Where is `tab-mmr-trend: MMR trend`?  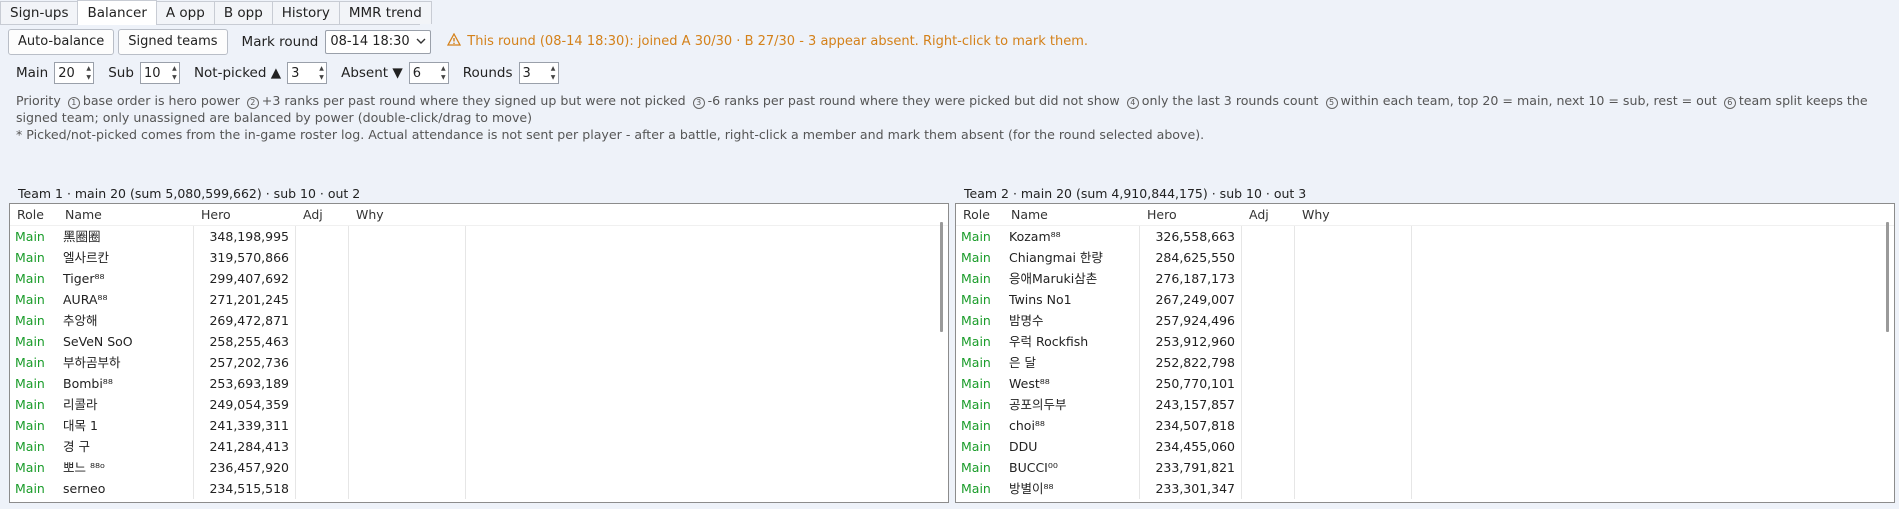 tab-mmr-trend: MMR trend is located at coordinates (385, 12).